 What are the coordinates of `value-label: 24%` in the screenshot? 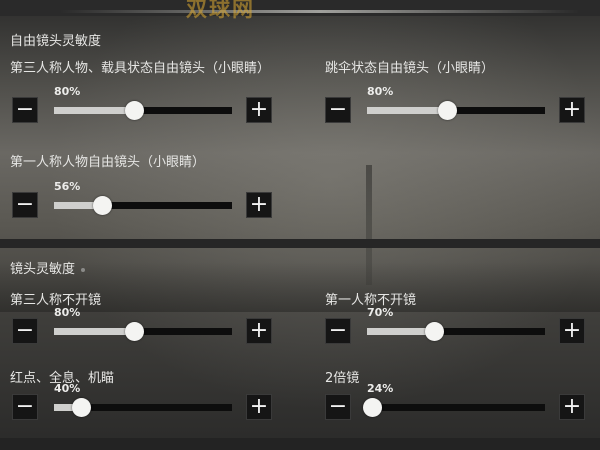 It's located at (380, 388).